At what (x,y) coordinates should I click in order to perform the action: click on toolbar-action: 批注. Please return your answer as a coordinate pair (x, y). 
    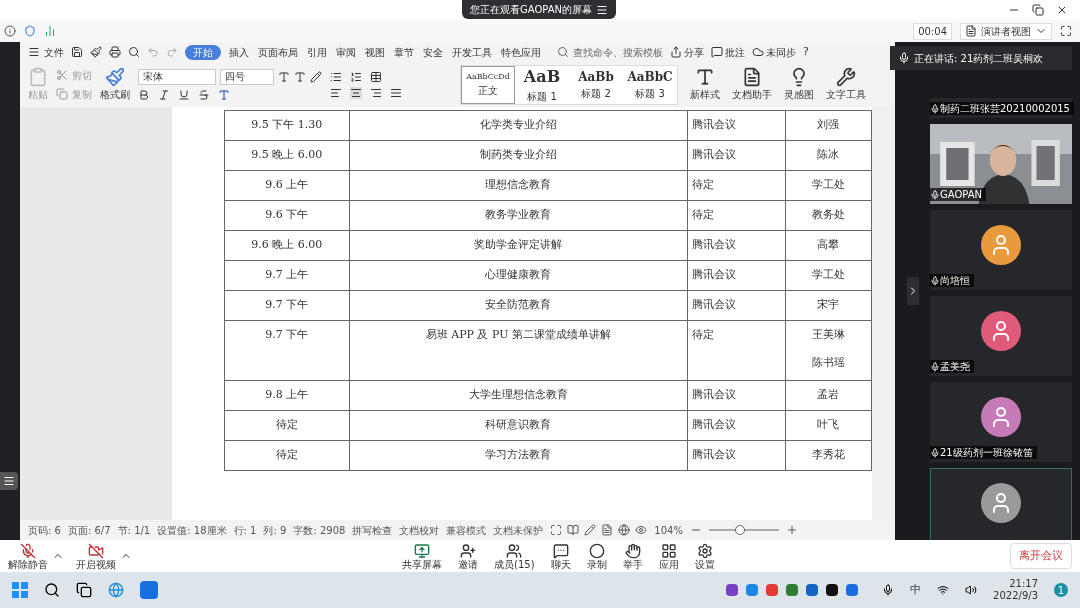
    Looking at the image, I should click on (728, 52).